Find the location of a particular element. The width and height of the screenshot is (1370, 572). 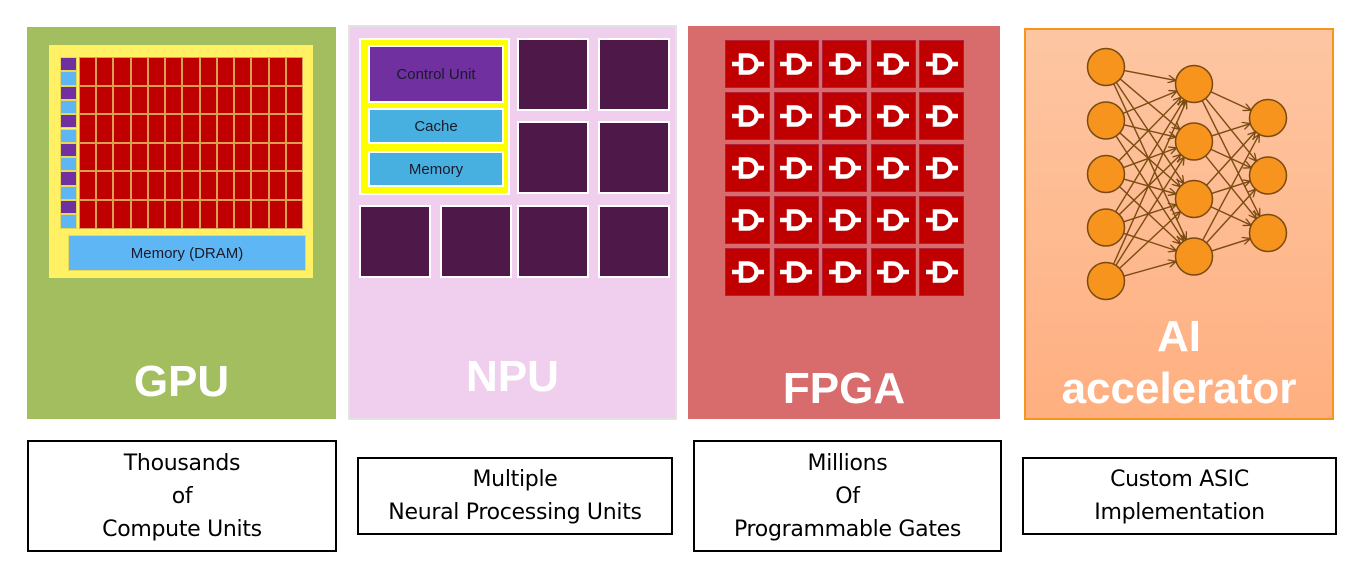

caption-line: Millions is located at coordinates (847, 463).